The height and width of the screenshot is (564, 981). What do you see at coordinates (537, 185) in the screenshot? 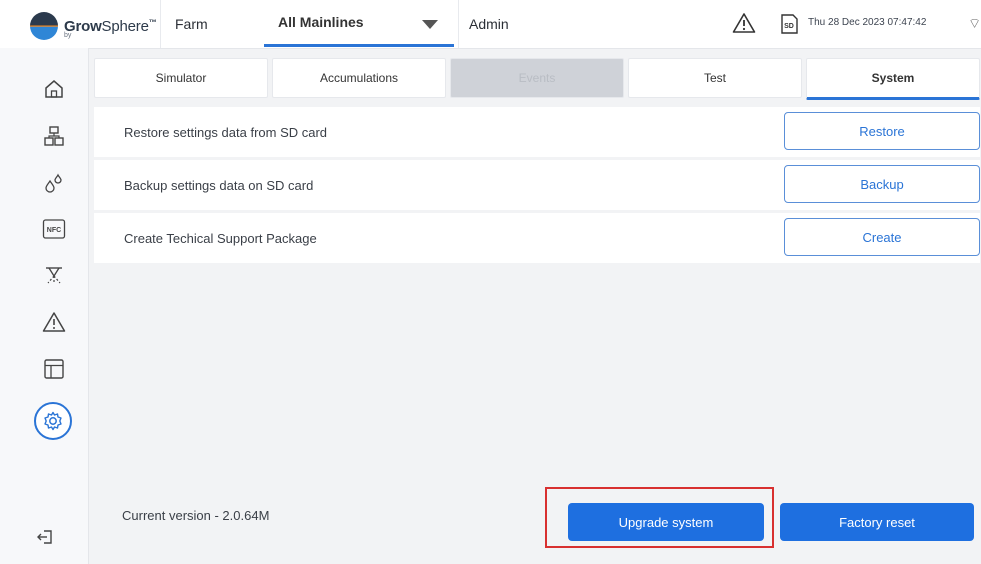
I see `backup-row: Backup settings data on SD card Backup` at bounding box center [537, 185].